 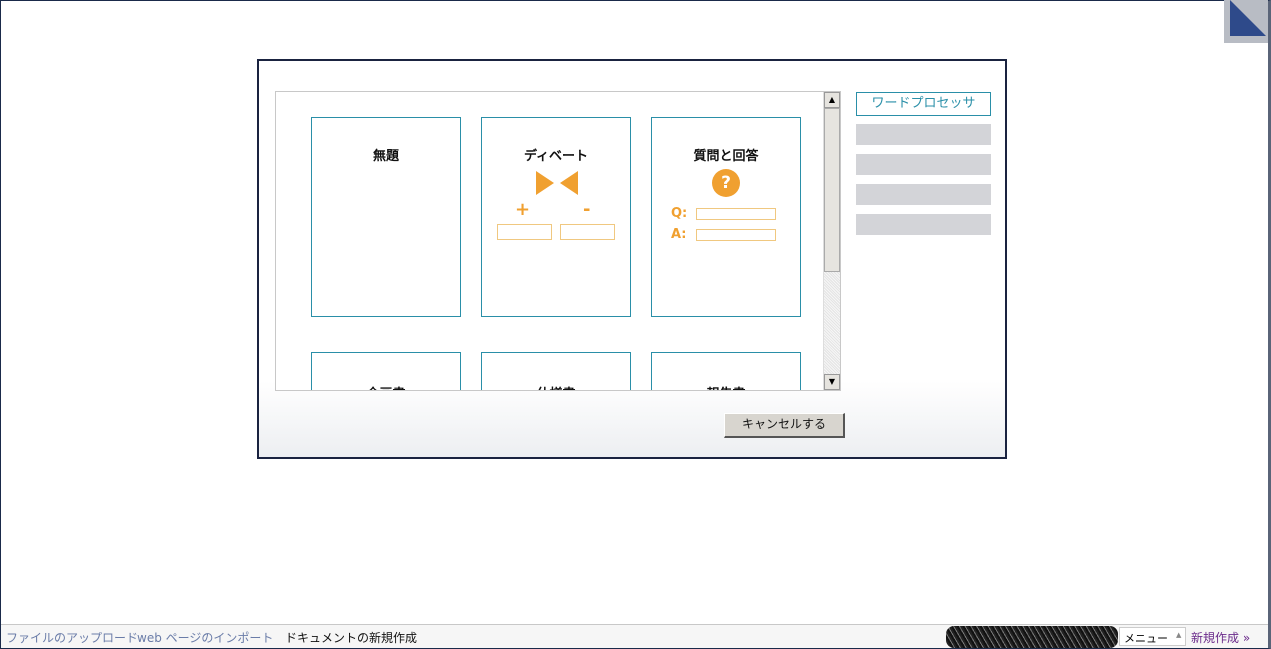 What do you see at coordinates (1146, 638) in the screenshot?
I see `menu-label: メニュー` at bounding box center [1146, 638].